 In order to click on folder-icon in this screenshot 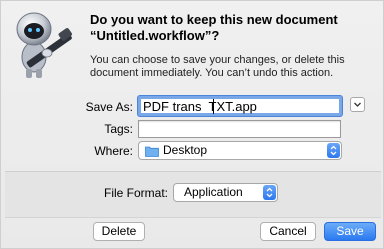, I will do `click(152, 151)`.